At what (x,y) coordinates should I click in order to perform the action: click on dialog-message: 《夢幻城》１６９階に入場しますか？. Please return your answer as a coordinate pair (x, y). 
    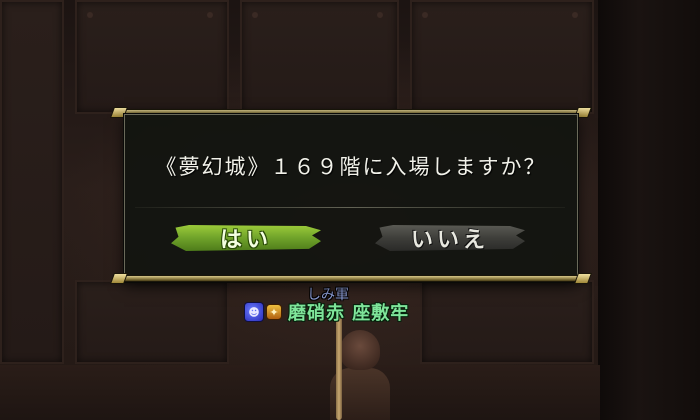
    Looking at the image, I should click on (351, 167).